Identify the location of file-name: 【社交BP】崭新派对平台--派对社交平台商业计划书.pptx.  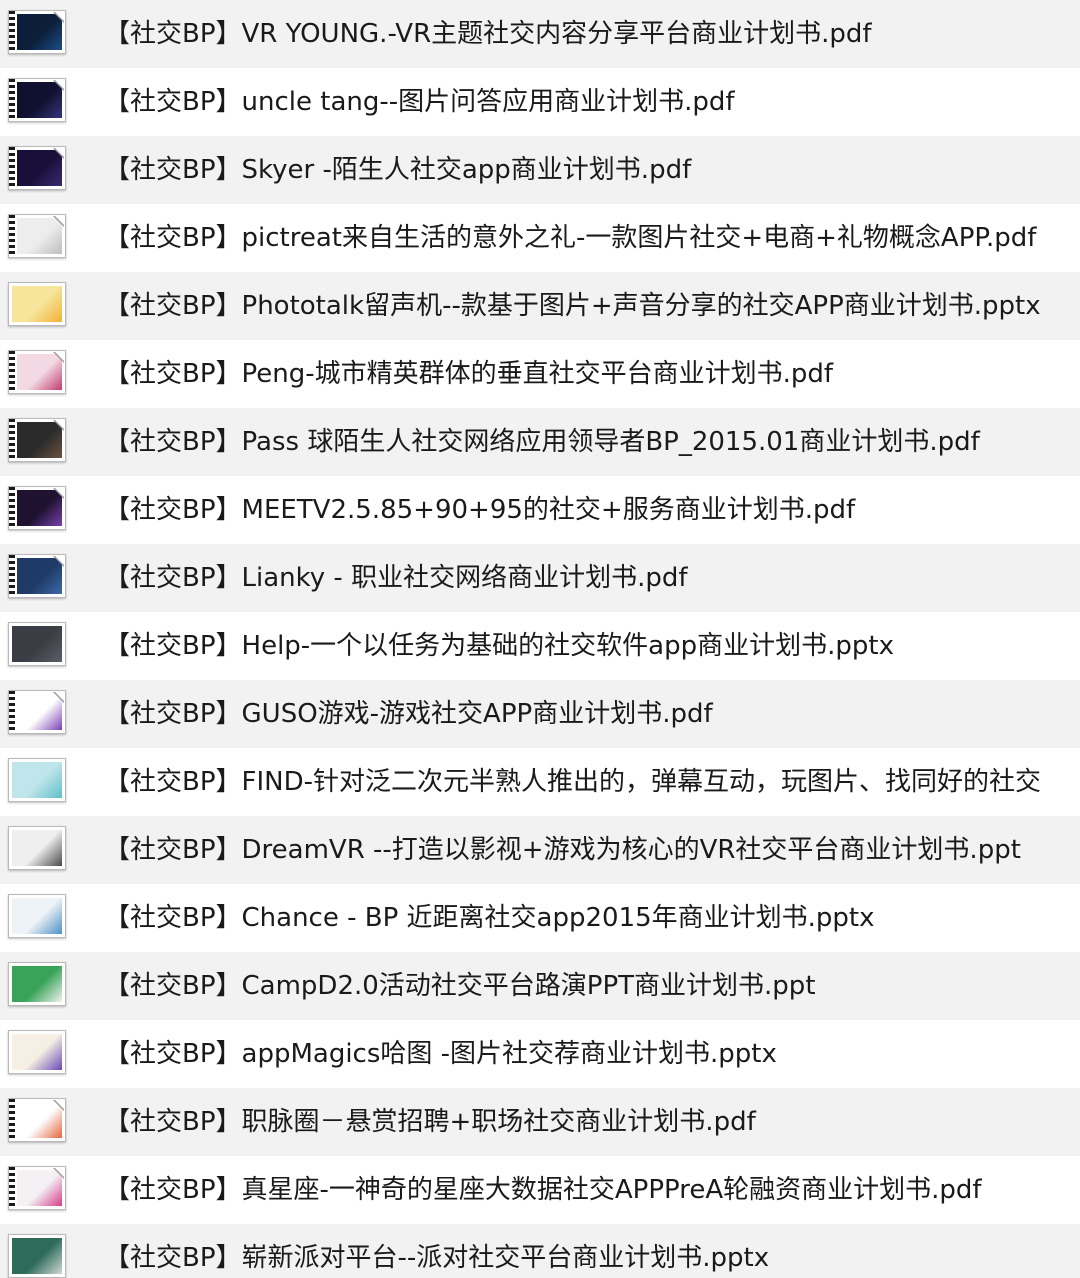
(437, 1258).